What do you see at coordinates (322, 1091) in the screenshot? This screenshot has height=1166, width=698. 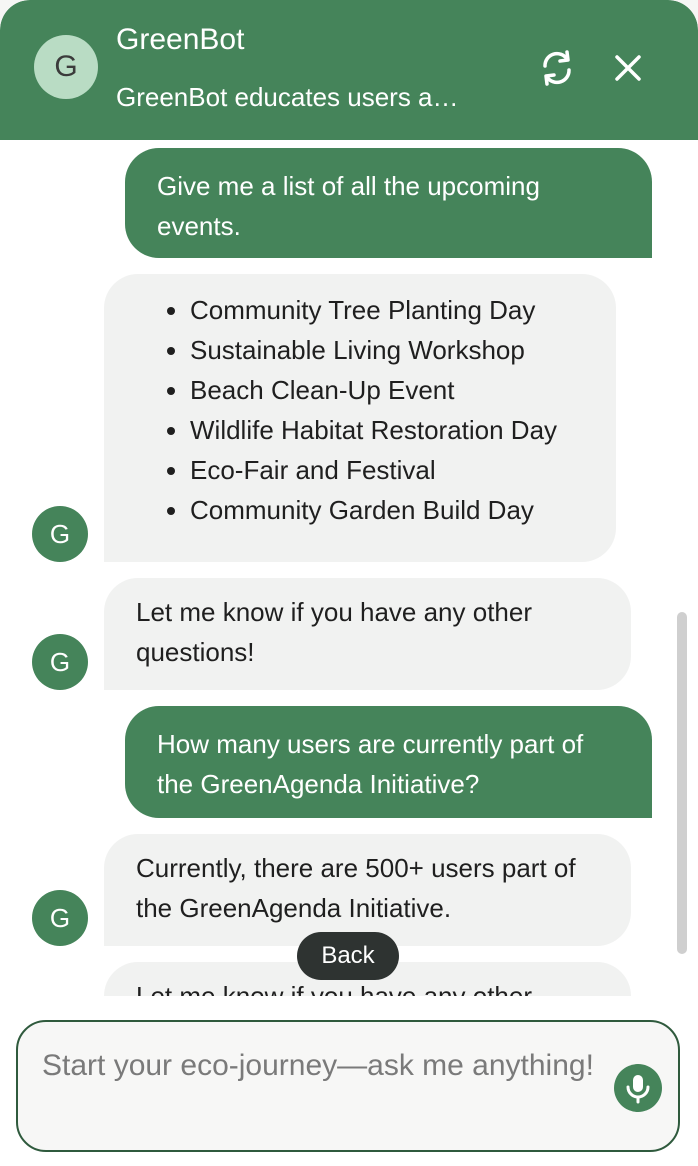 I see `message-input` at bounding box center [322, 1091].